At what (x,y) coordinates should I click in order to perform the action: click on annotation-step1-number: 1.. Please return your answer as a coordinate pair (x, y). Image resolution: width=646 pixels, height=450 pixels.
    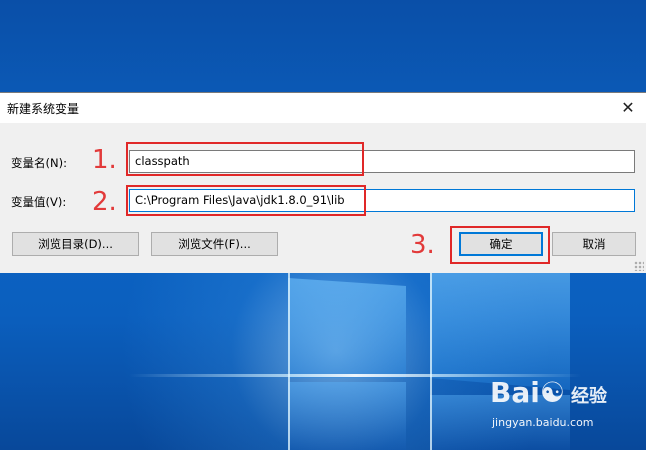
    Looking at the image, I should click on (104, 160).